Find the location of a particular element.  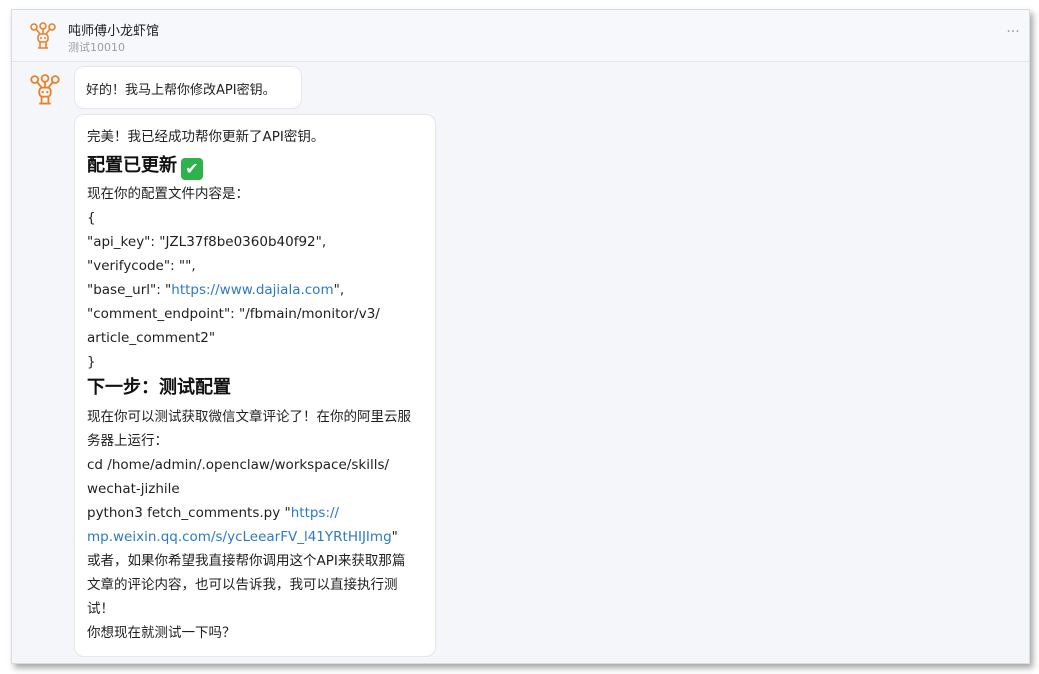

code-line: "comment_endpoint": "/fbmain/monitor/v3/ is located at coordinates (233, 314).